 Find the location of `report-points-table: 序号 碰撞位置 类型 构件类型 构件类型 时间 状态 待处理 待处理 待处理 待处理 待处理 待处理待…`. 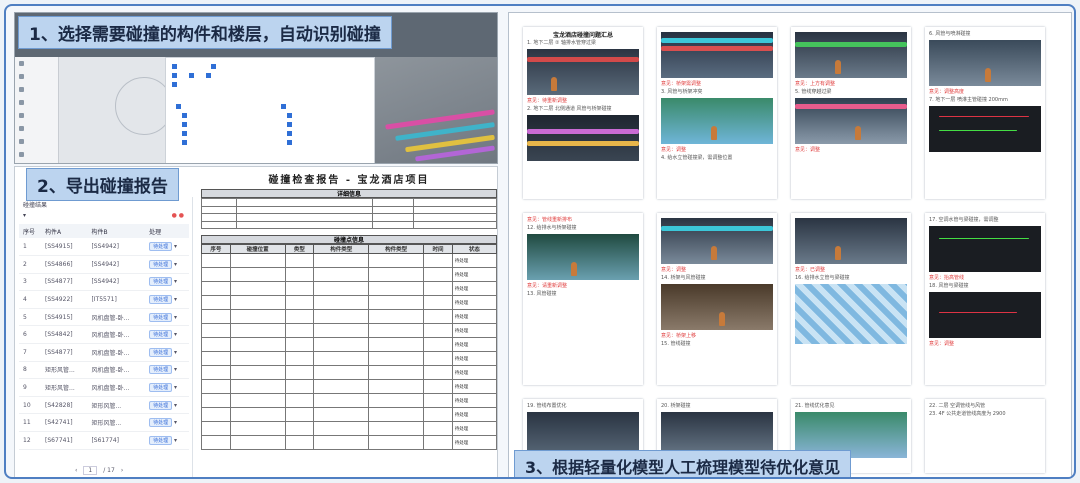

report-points-table: 序号 碰撞位置 类型 构件类型 构件类型 时间 状态 待处理 待处理 待处理 待处理 待处理 待处理待… is located at coordinates (349, 347).